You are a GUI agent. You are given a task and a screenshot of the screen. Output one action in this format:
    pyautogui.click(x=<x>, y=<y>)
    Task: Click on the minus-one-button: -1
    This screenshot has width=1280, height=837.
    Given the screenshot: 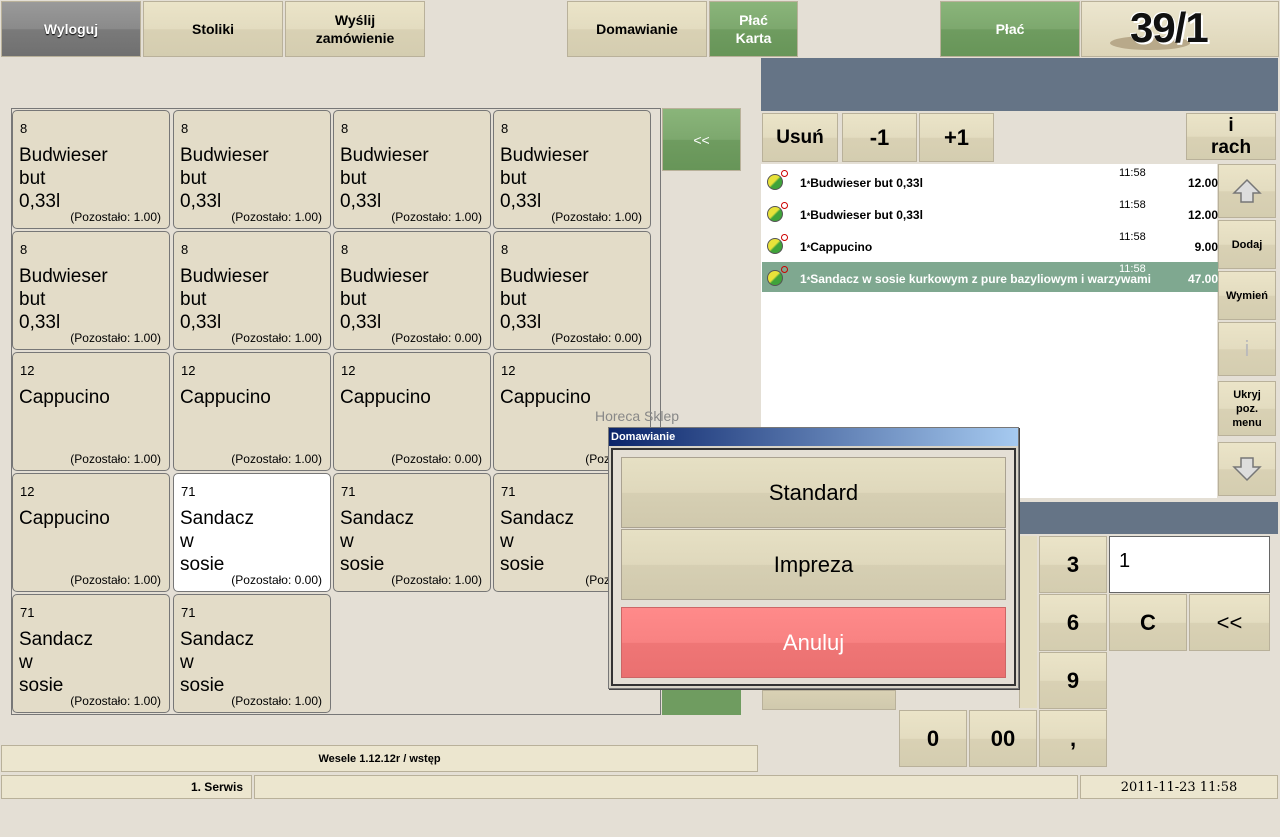 What is the action you would take?
    pyautogui.click(x=879, y=137)
    